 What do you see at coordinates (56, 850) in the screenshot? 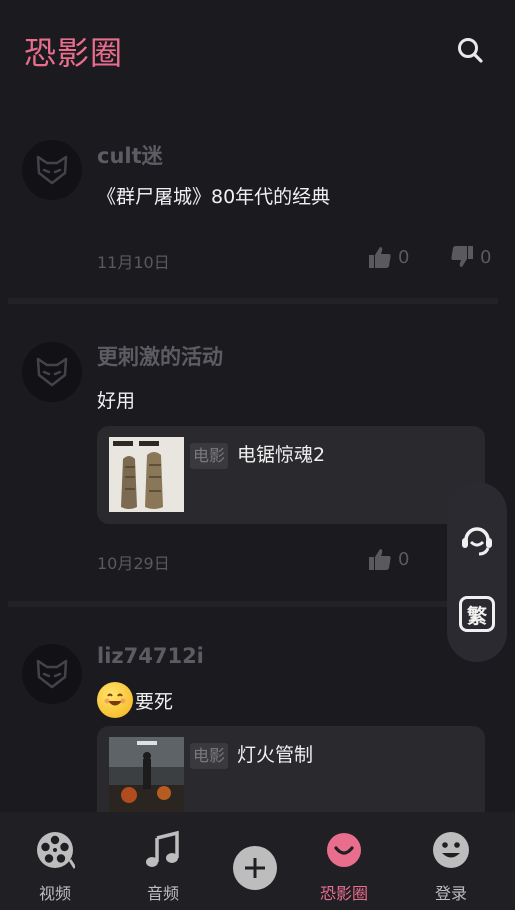
I see `film-reel-icon` at bounding box center [56, 850].